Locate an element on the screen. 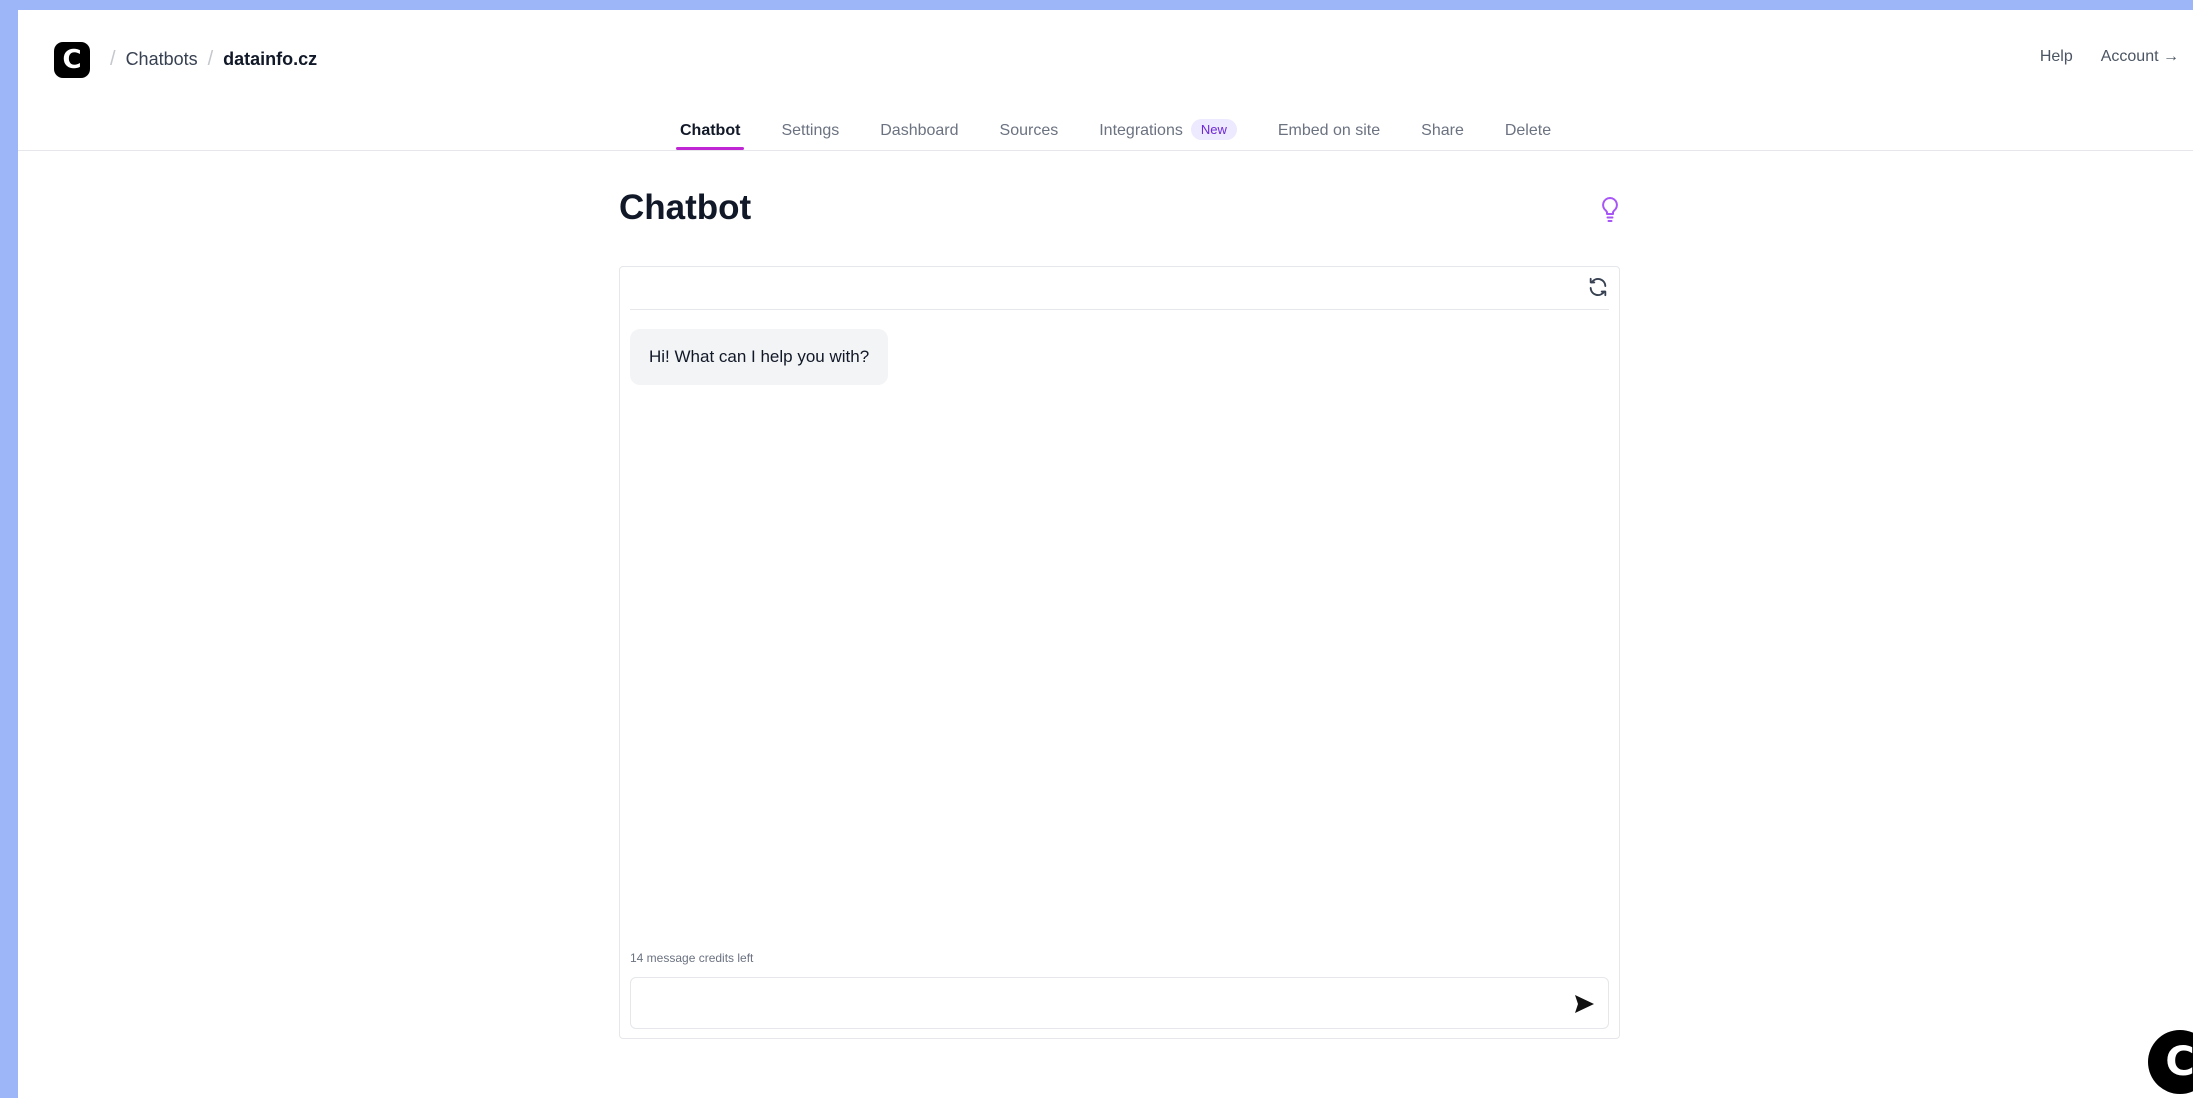  new-badge: New is located at coordinates (1213, 129).